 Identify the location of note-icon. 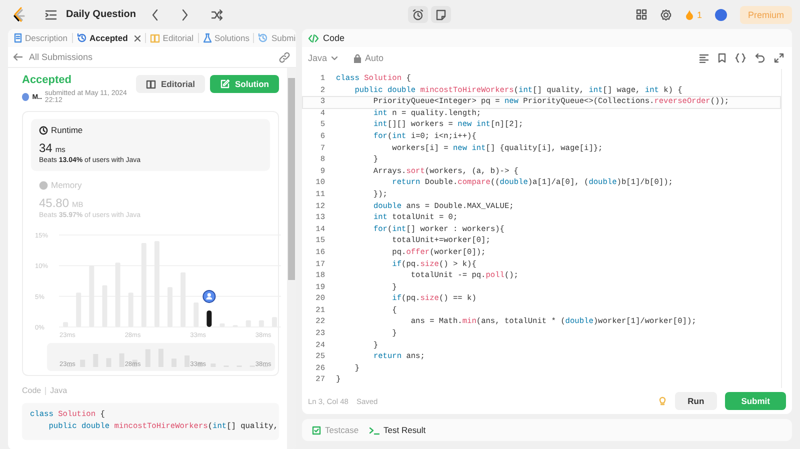
(441, 14).